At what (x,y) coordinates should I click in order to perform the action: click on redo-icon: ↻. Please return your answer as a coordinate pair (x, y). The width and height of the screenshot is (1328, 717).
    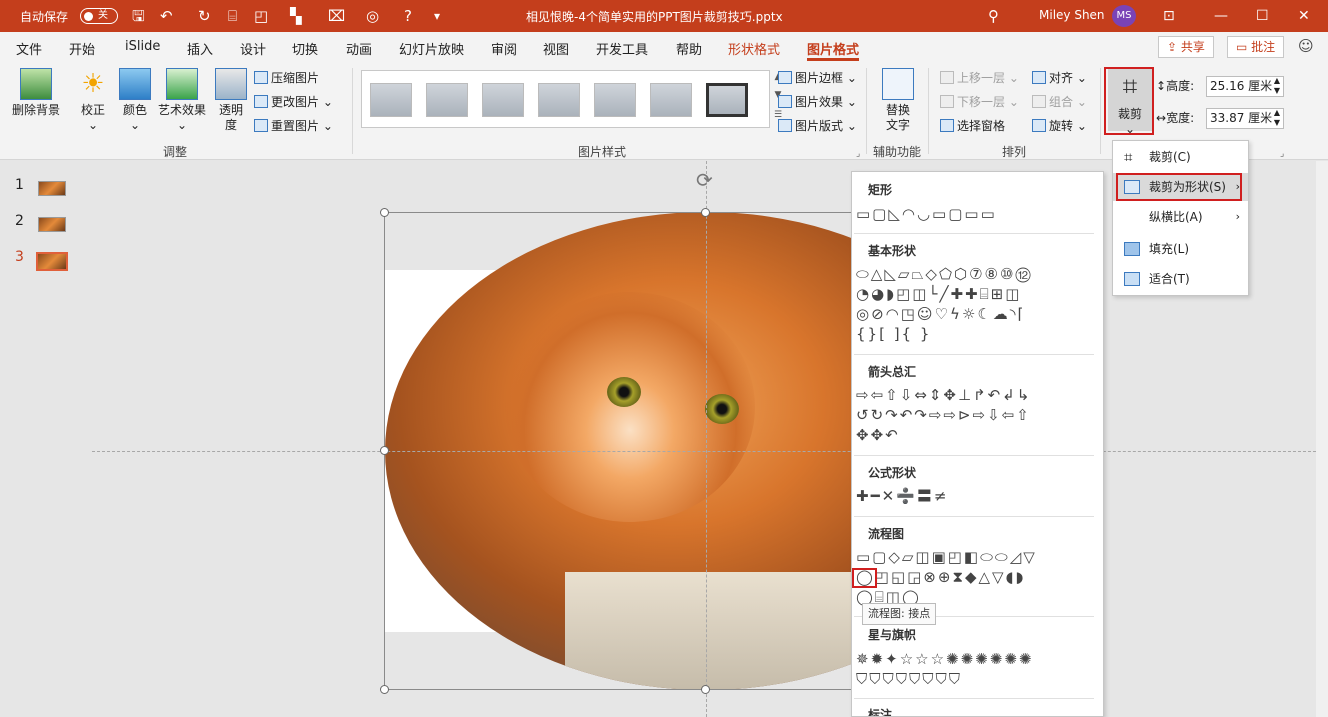
    Looking at the image, I should click on (204, 16).